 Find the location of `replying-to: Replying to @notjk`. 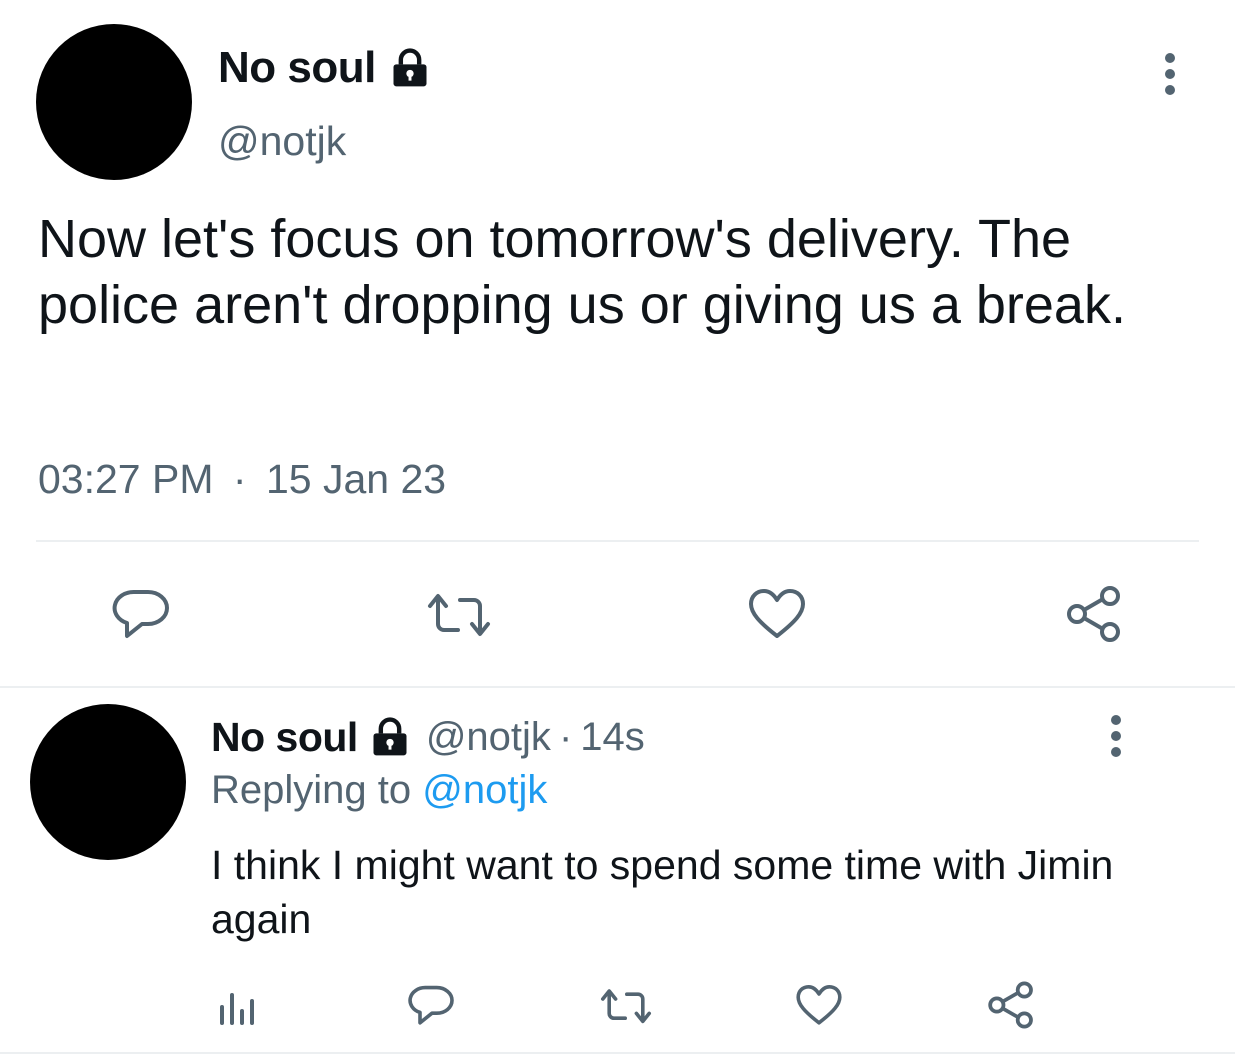

replying-to: Replying to @notjk is located at coordinates (379, 790).